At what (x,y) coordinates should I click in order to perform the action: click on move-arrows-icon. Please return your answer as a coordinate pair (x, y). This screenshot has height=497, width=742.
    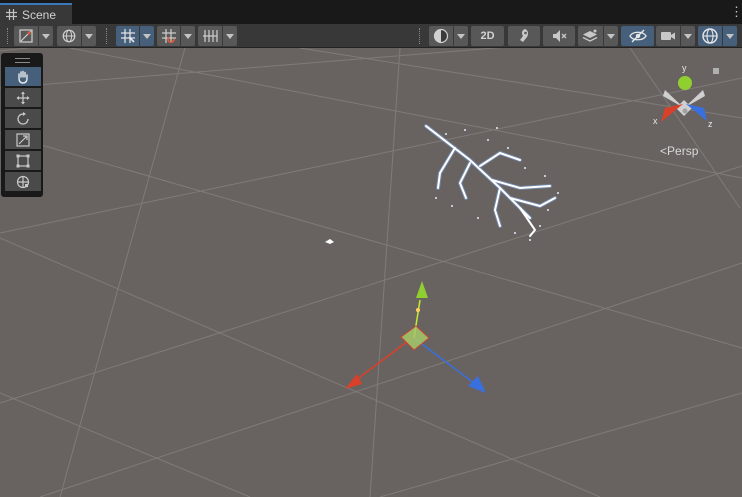
    Looking at the image, I should click on (23, 97).